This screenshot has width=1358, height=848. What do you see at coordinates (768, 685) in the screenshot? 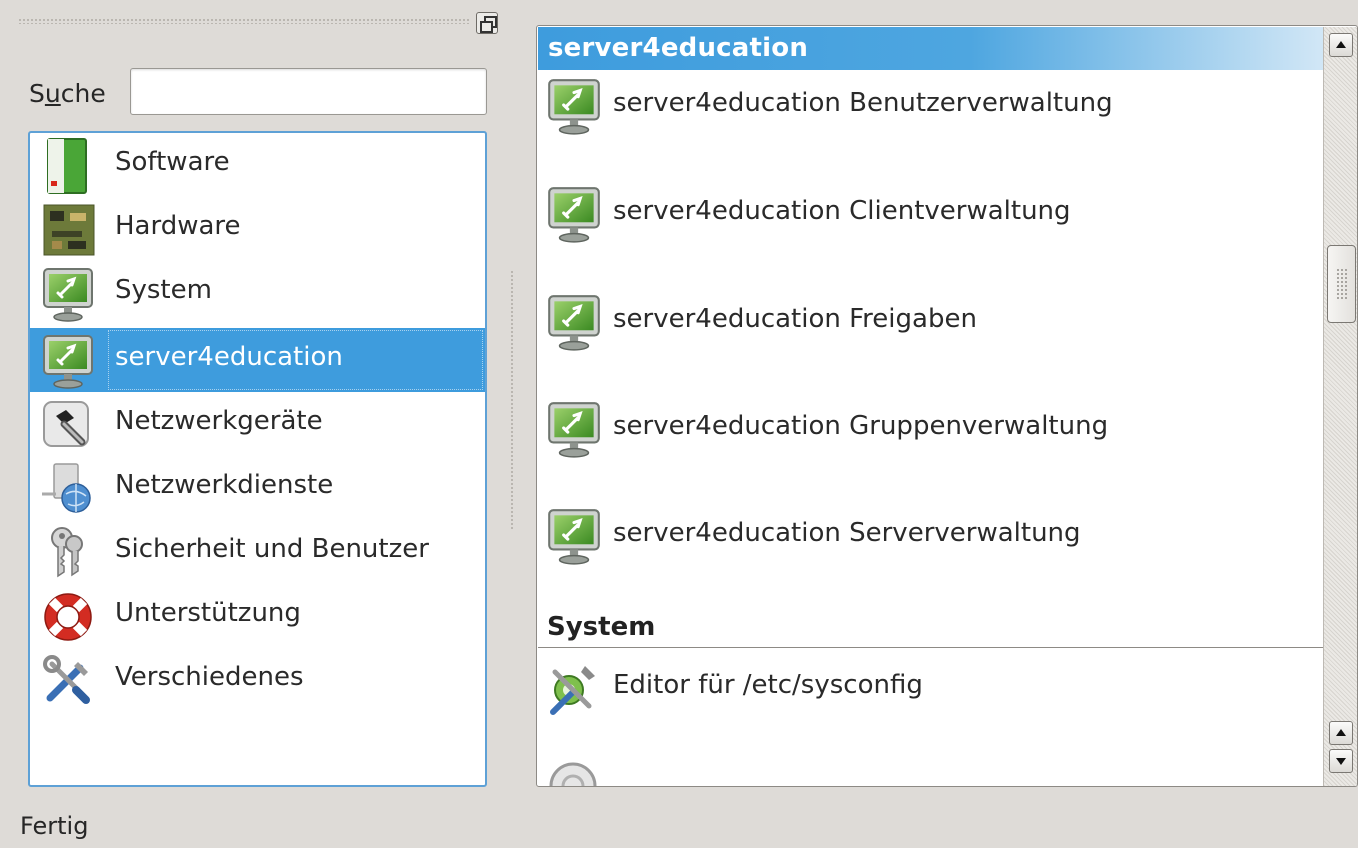
I see `module-label: Editor für /etc/sysconfig` at bounding box center [768, 685].